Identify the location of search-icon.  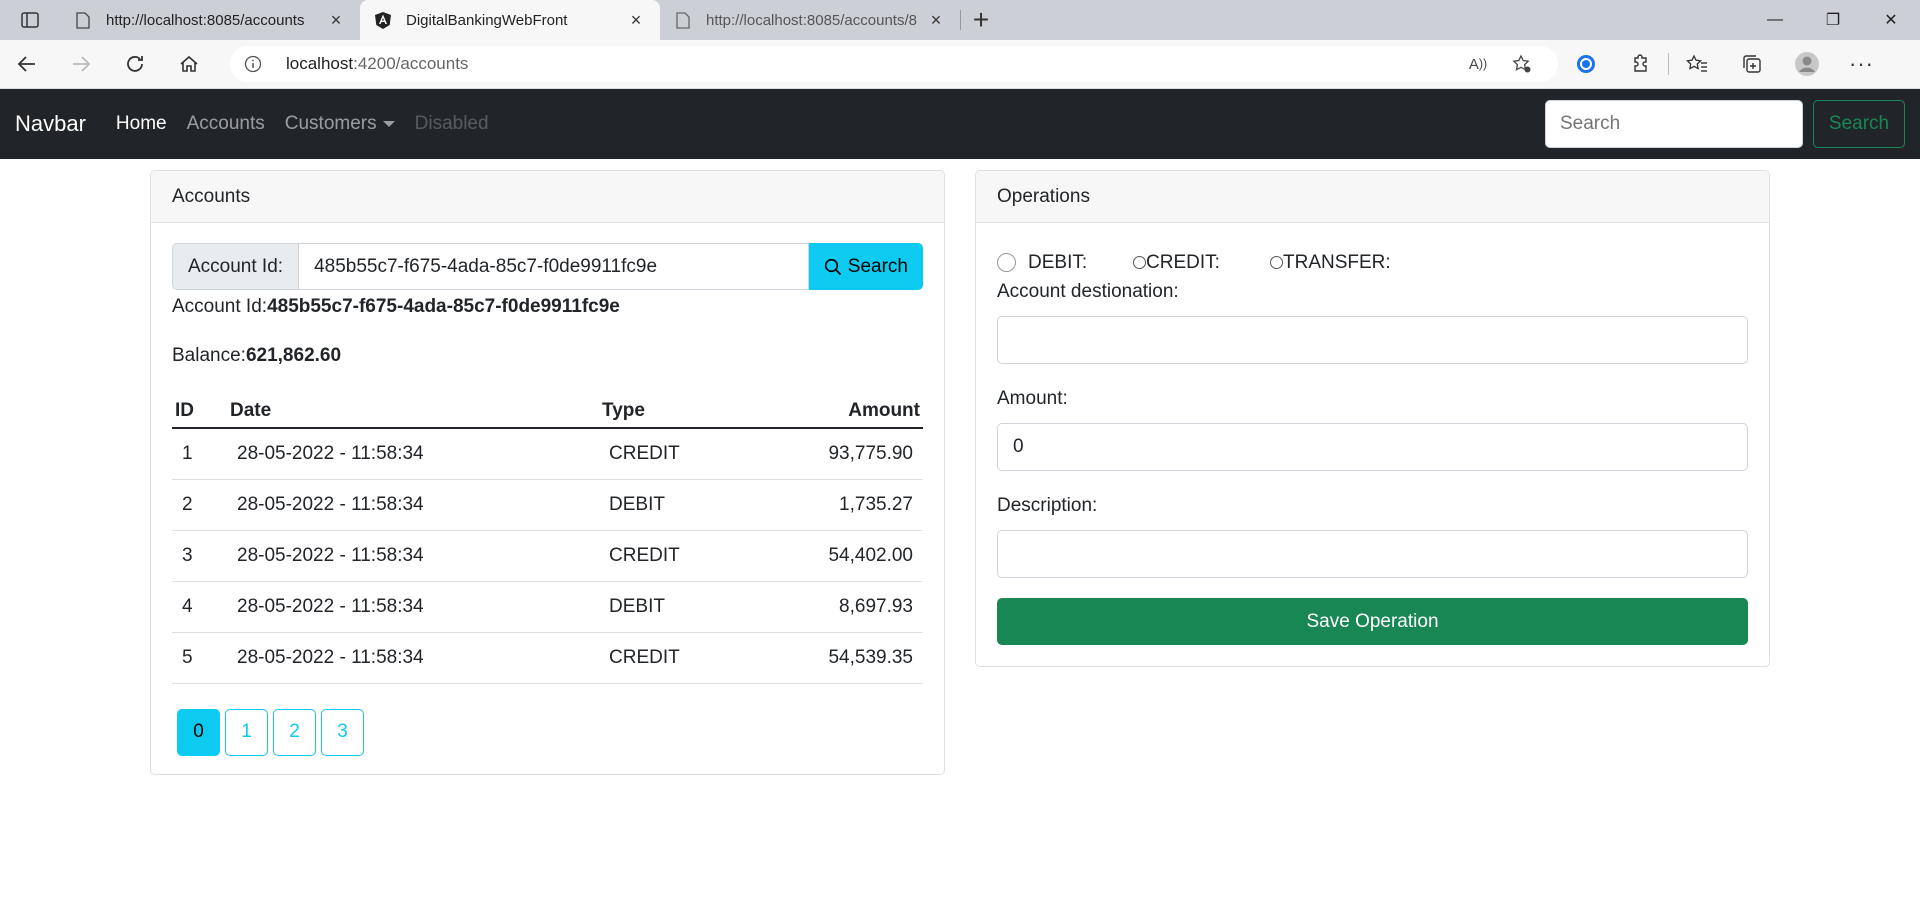
(833, 267).